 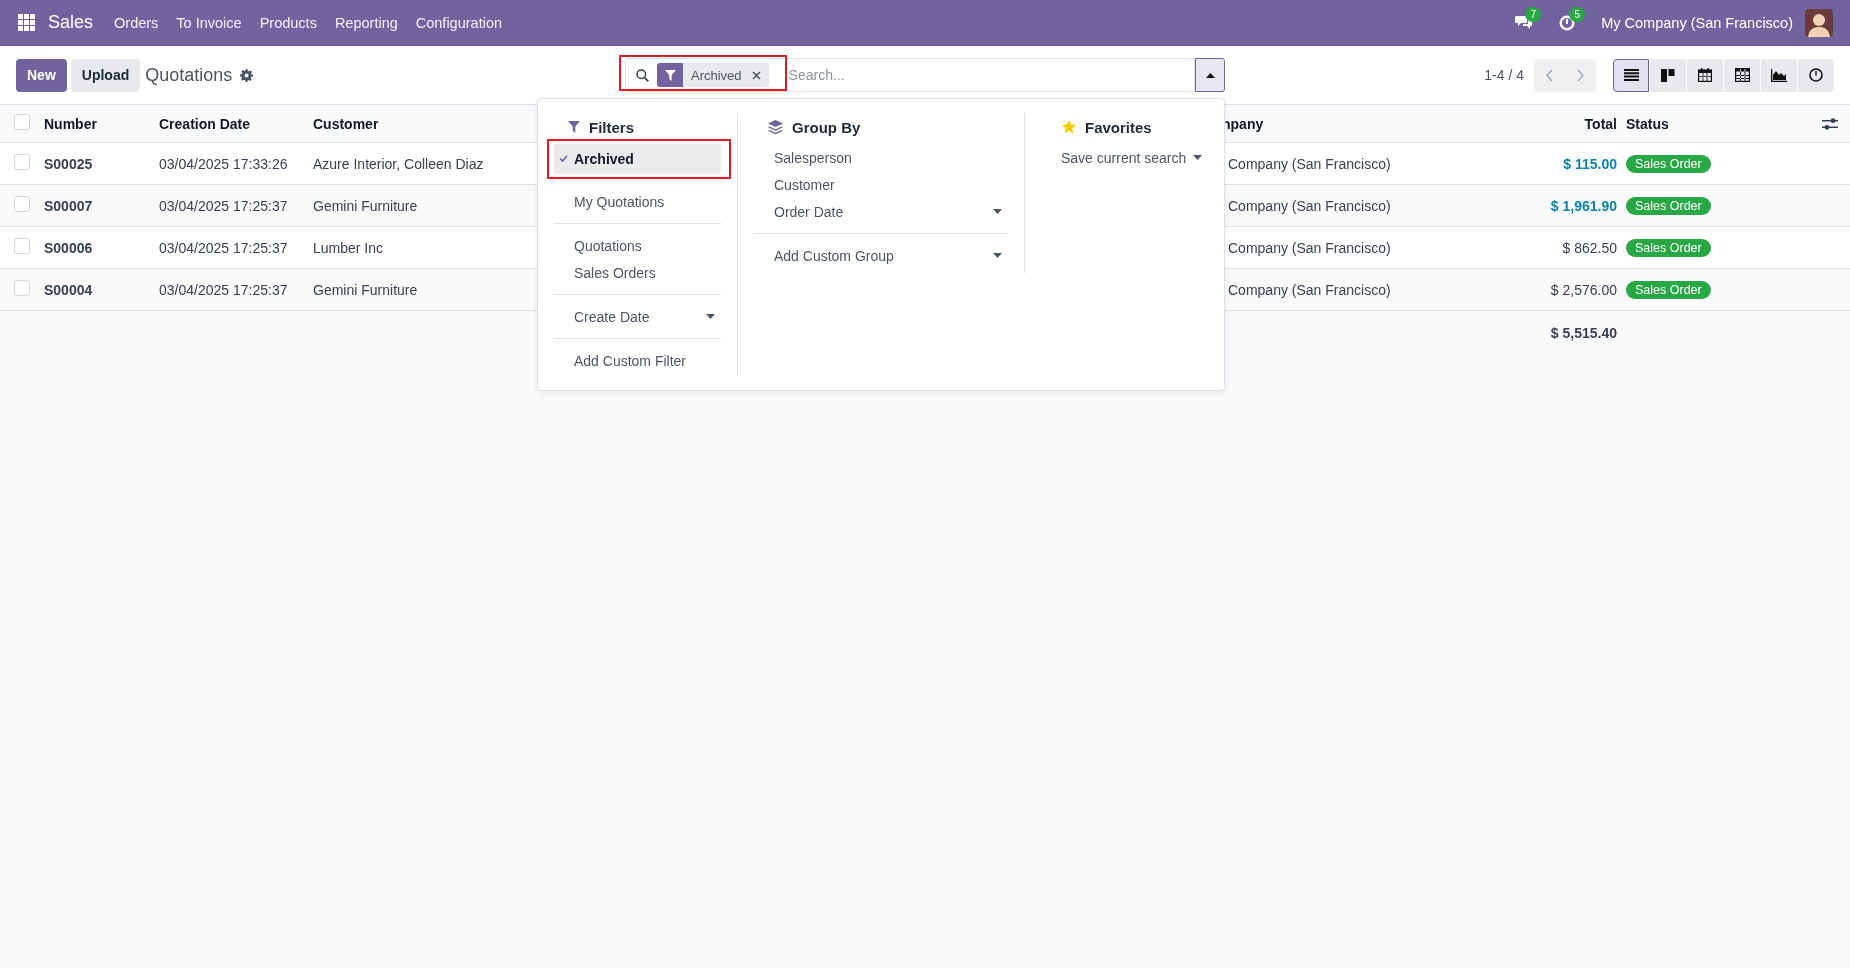 I want to click on menu-item: Sales Orders, so click(x=637, y=272).